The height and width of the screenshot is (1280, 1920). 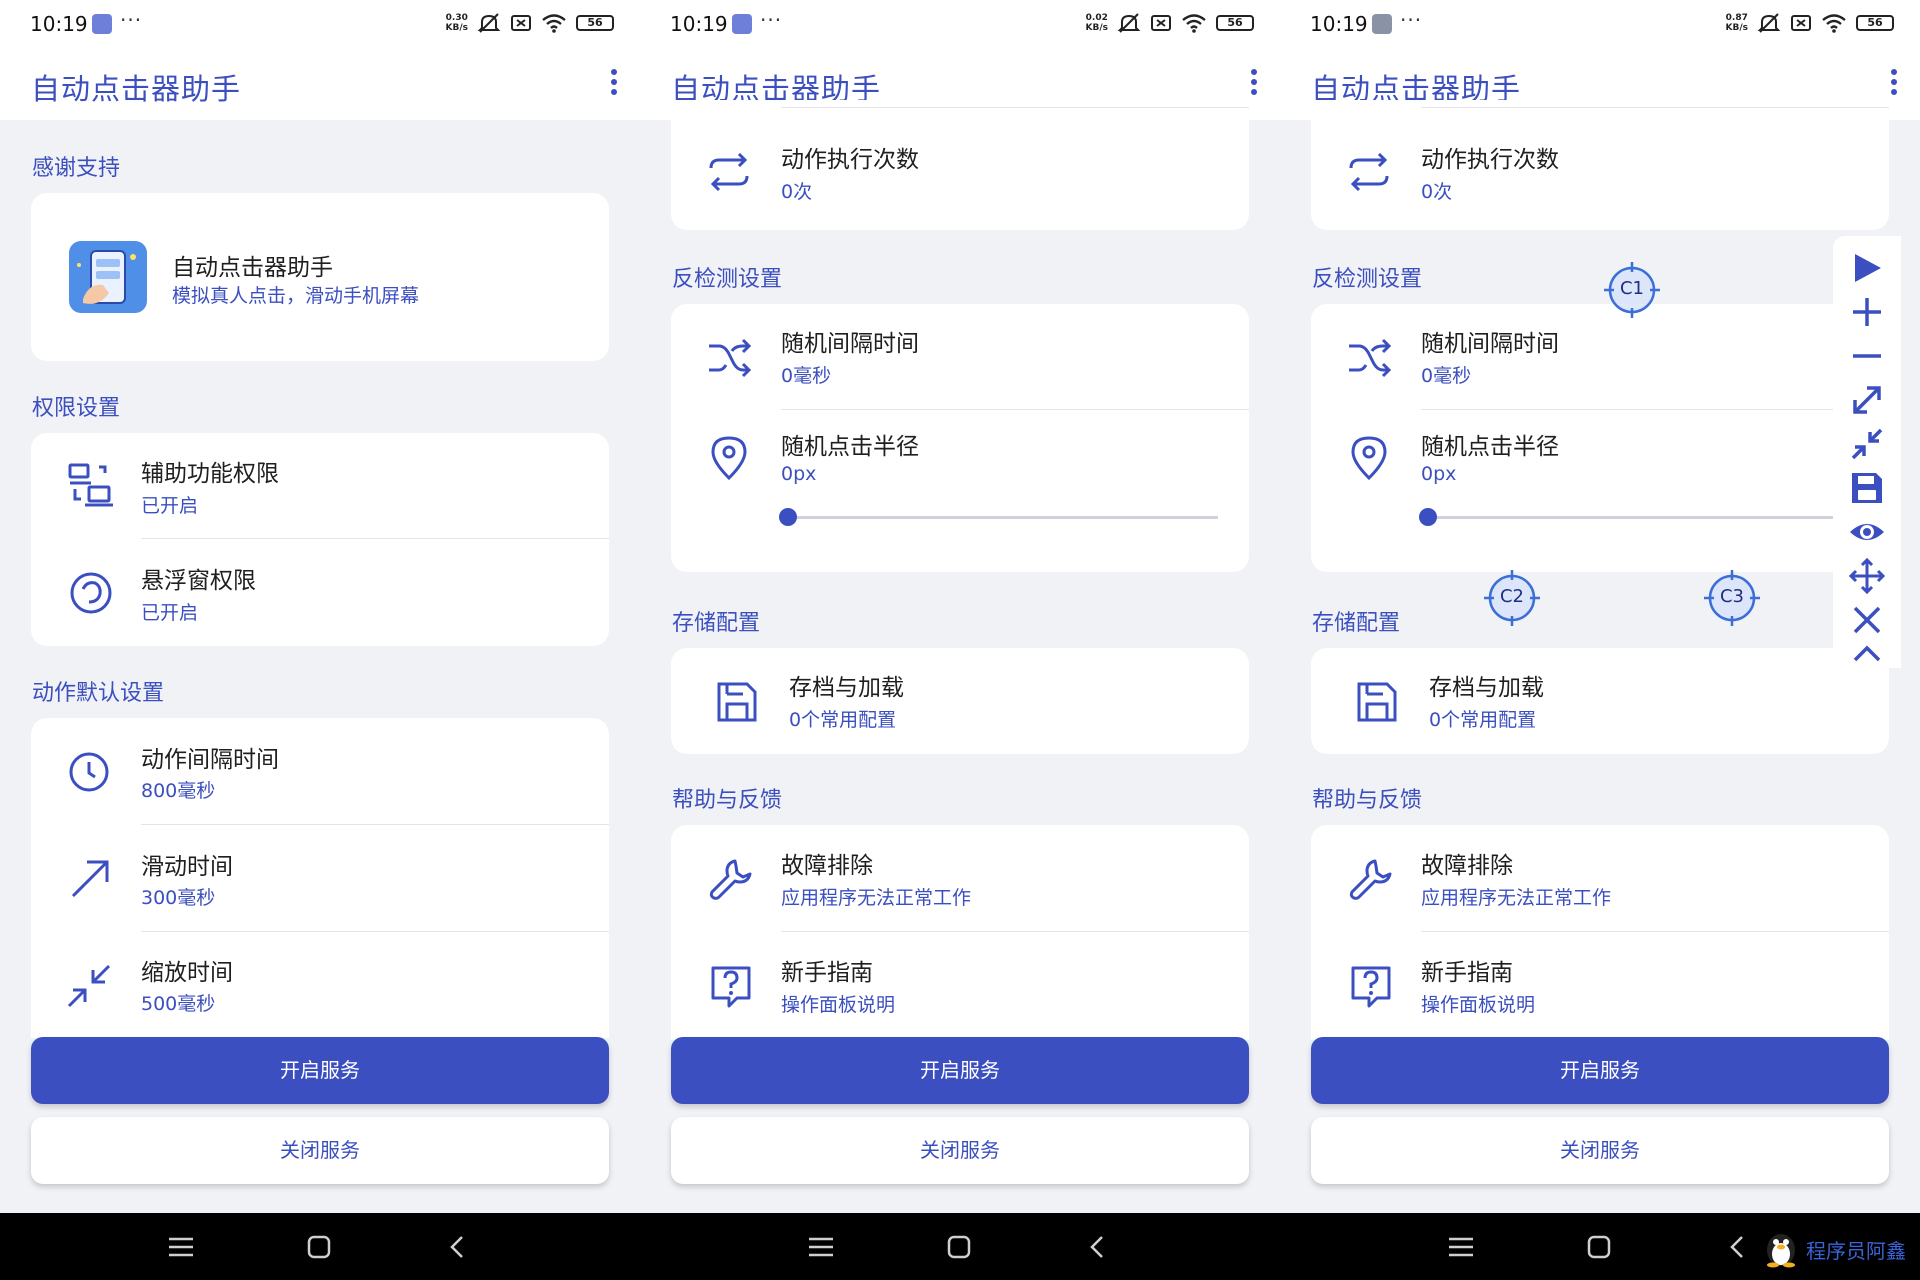 What do you see at coordinates (1834, 23) in the screenshot?
I see `wifi-icon` at bounding box center [1834, 23].